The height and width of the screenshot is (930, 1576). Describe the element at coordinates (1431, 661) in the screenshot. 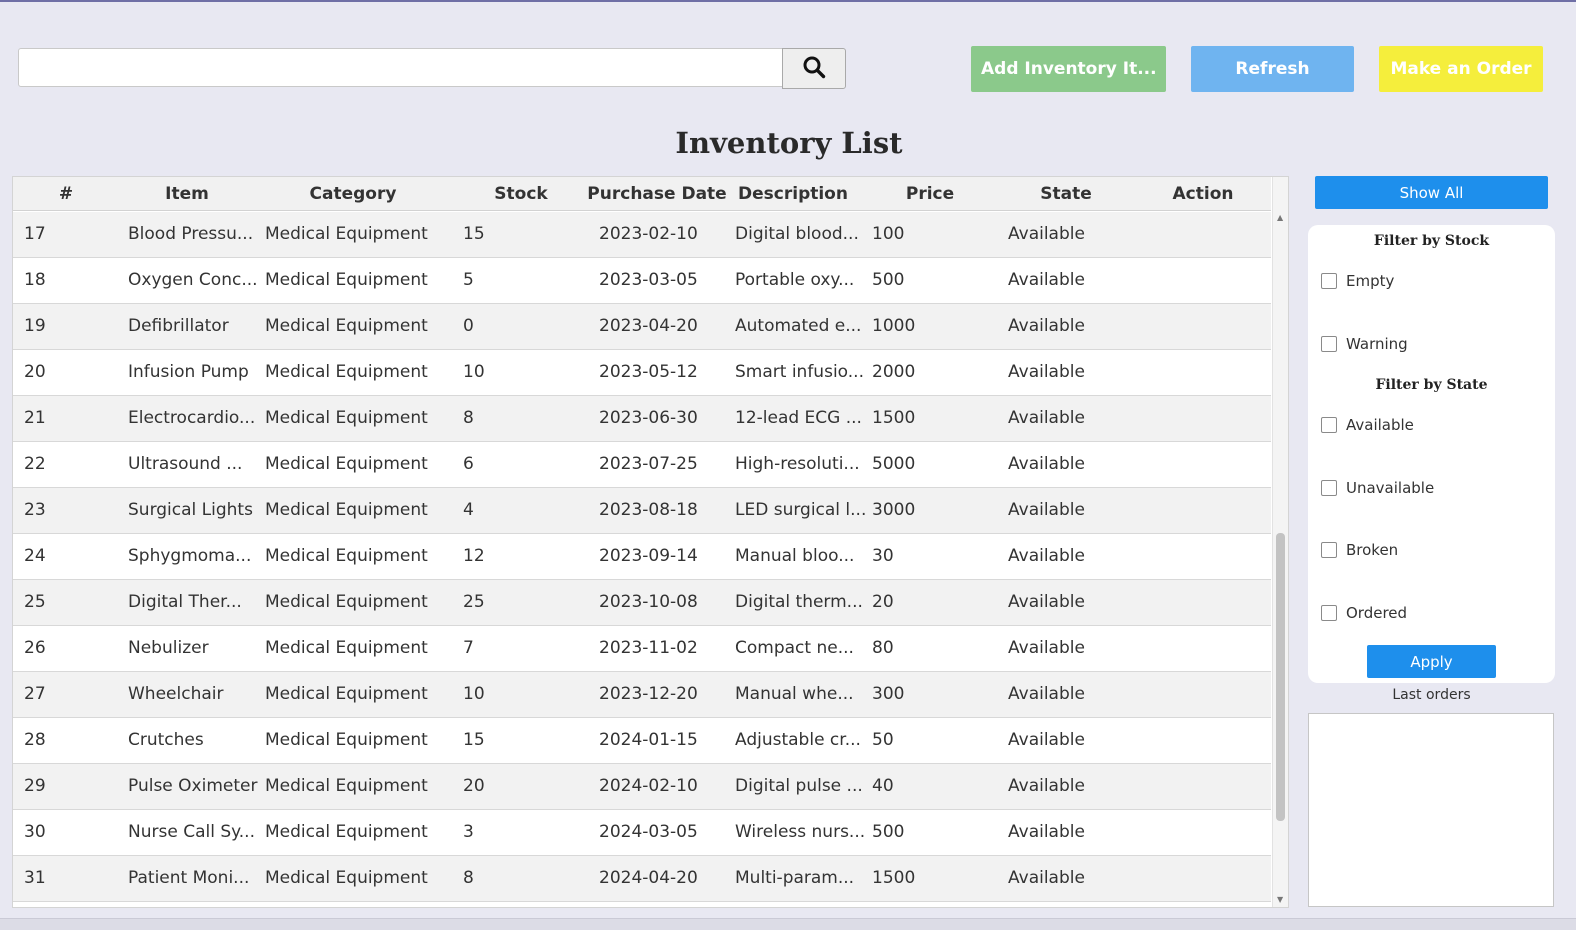

I see `apply-button: Apply` at that location.